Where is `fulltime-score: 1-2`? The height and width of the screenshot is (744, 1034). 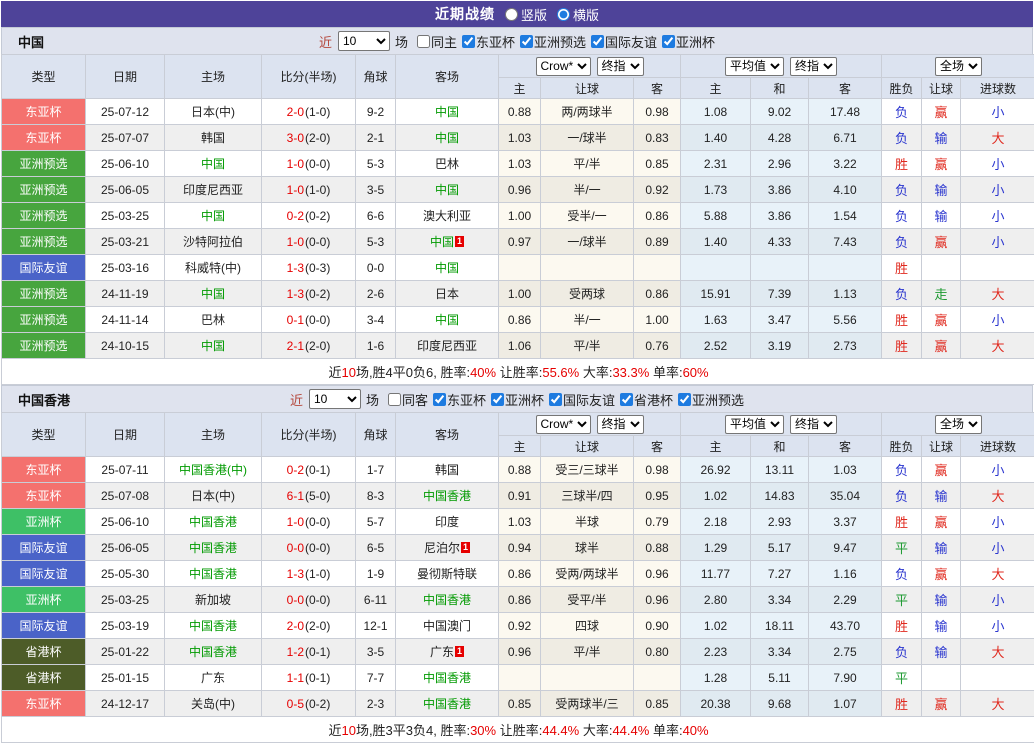 fulltime-score: 1-2 is located at coordinates (295, 652).